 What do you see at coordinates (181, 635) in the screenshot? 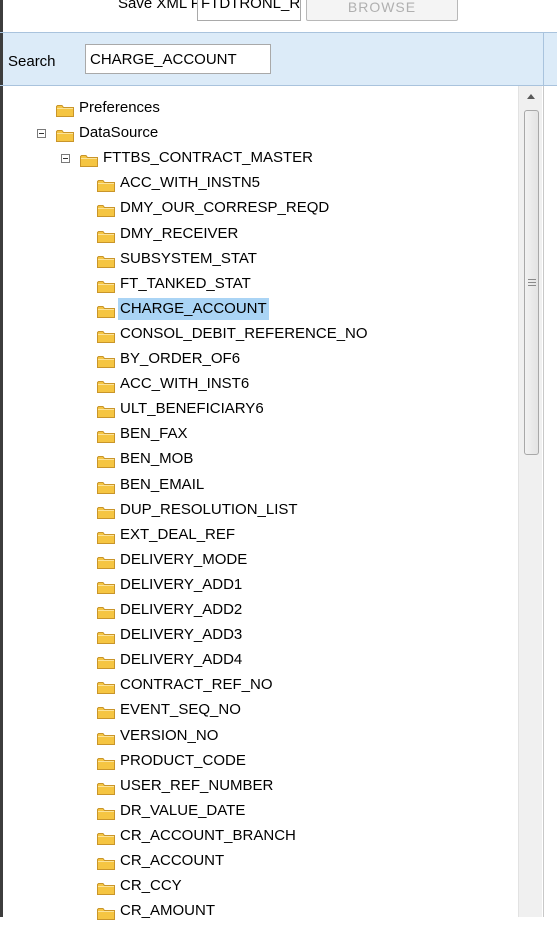
I see `tree-node-label: DELIVERY_ADD3` at bounding box center [181, 635].